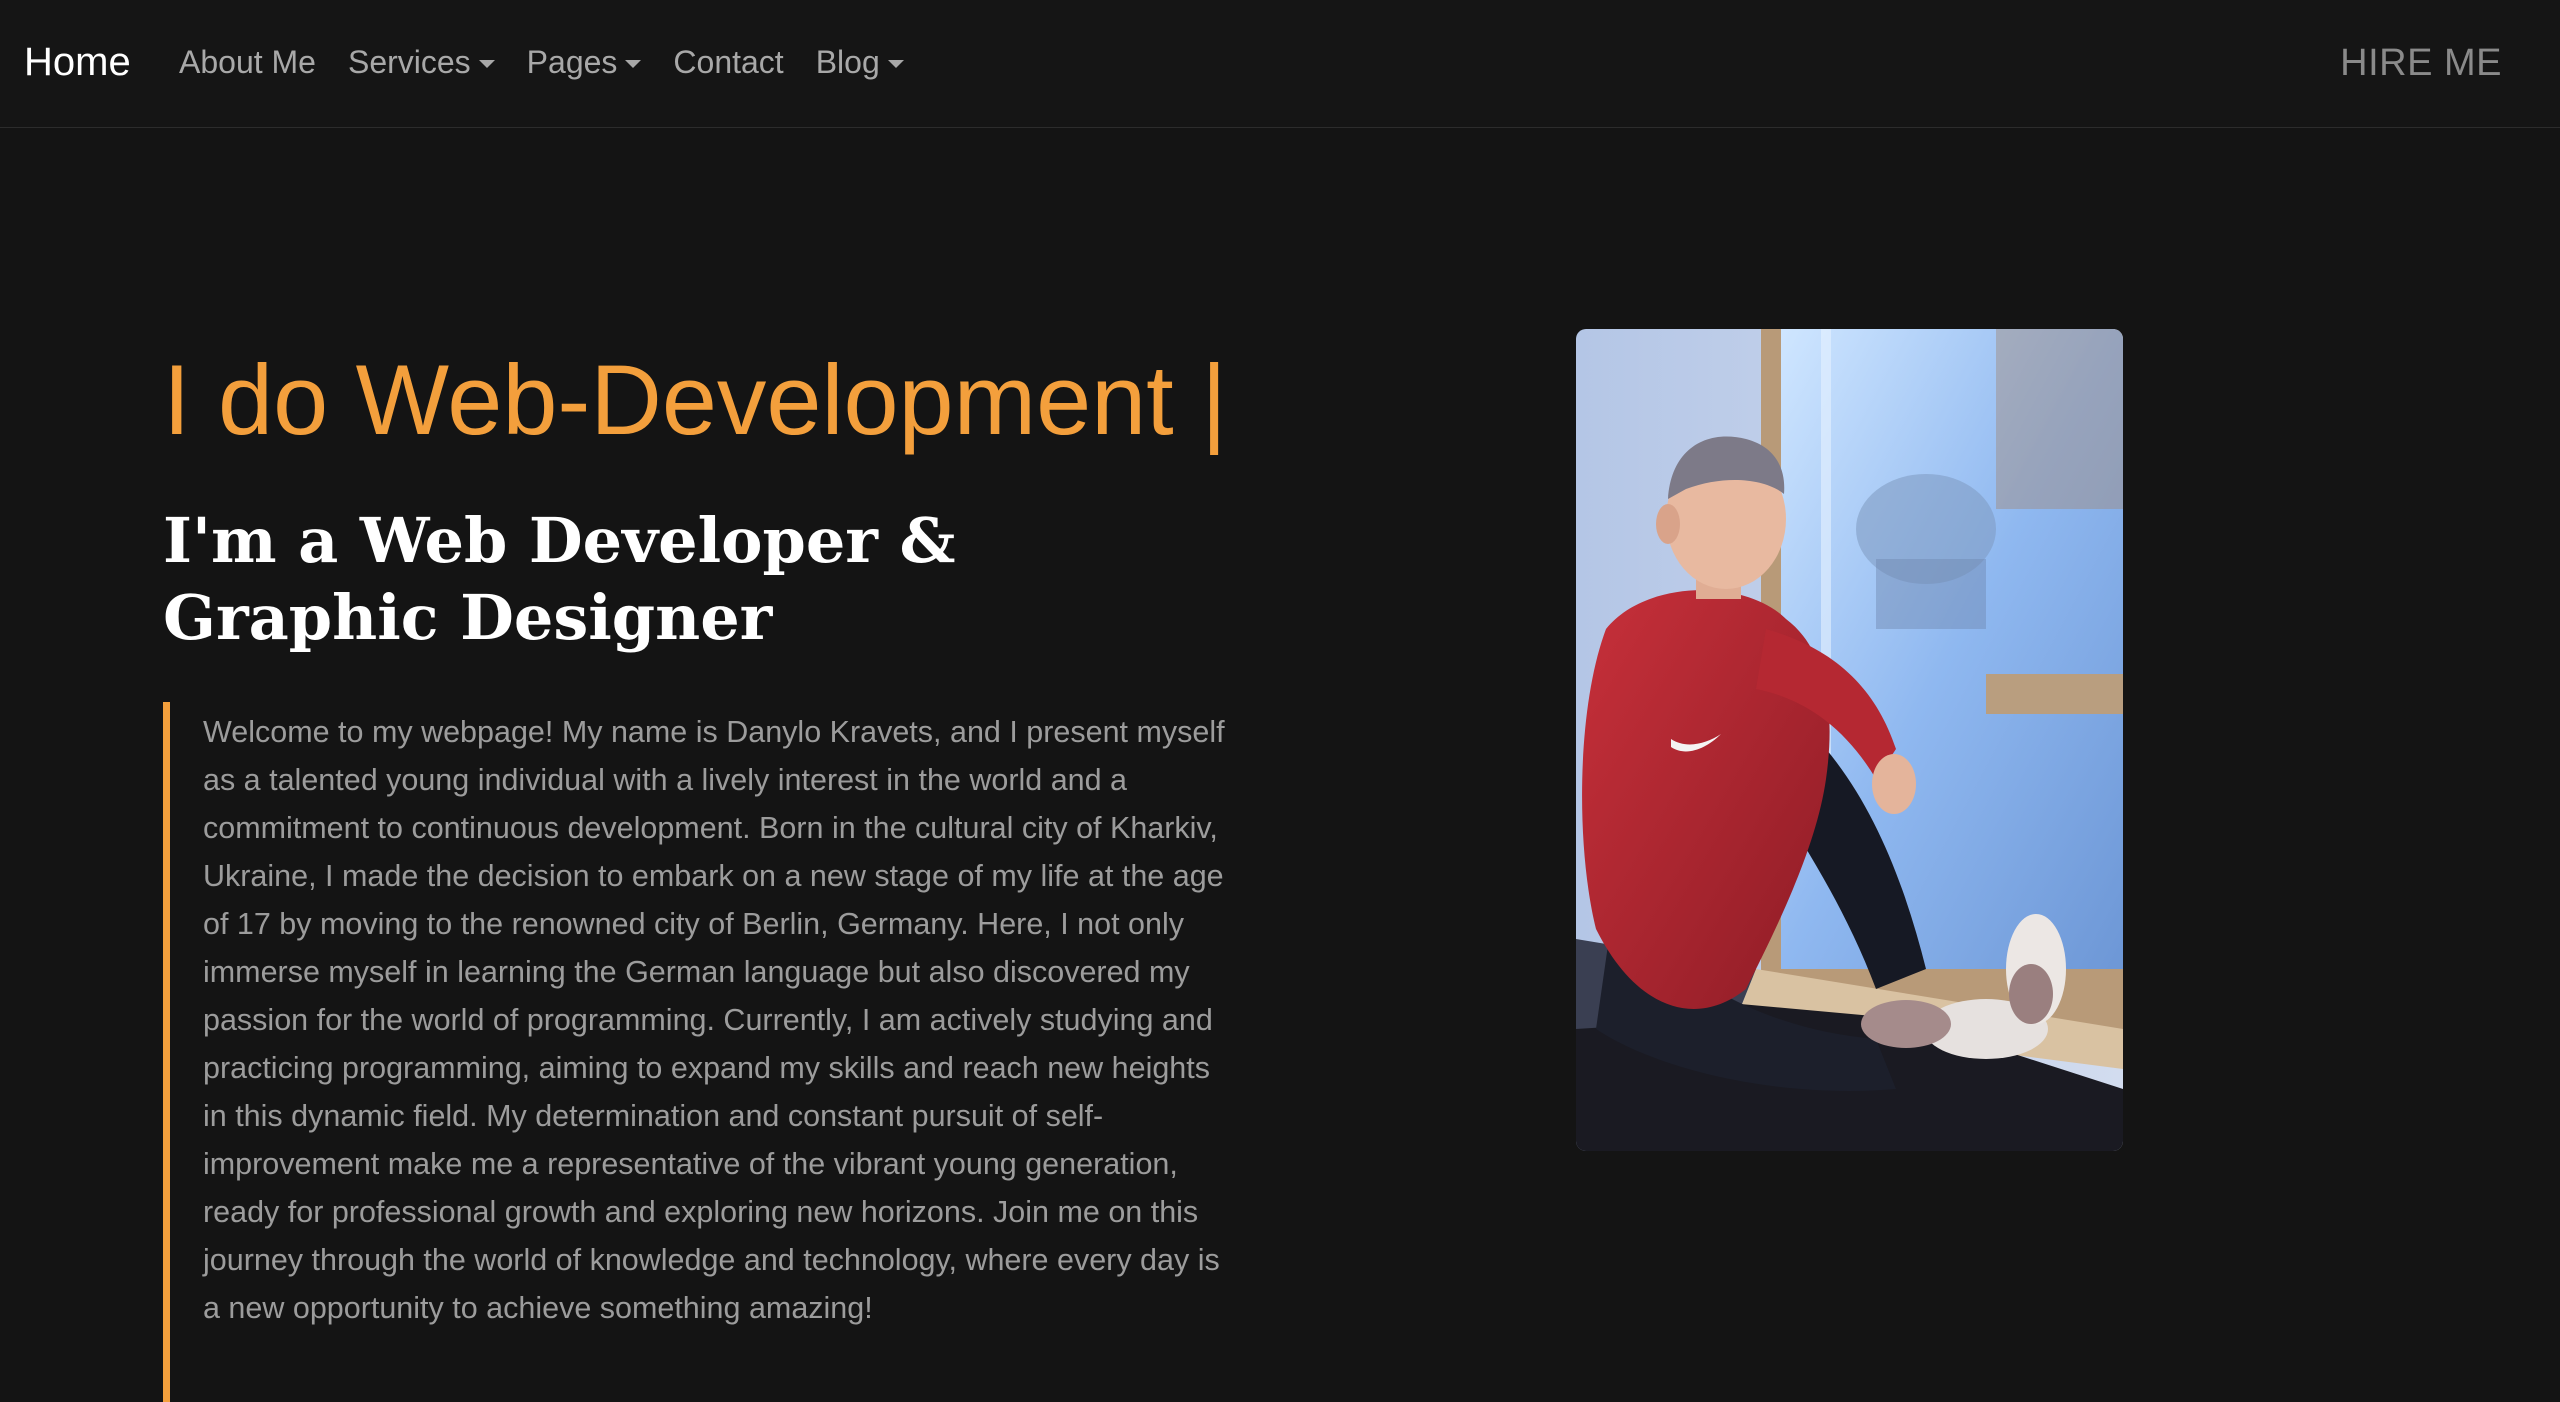  I want to click on nav-link-services: Services, so click(421, 62).